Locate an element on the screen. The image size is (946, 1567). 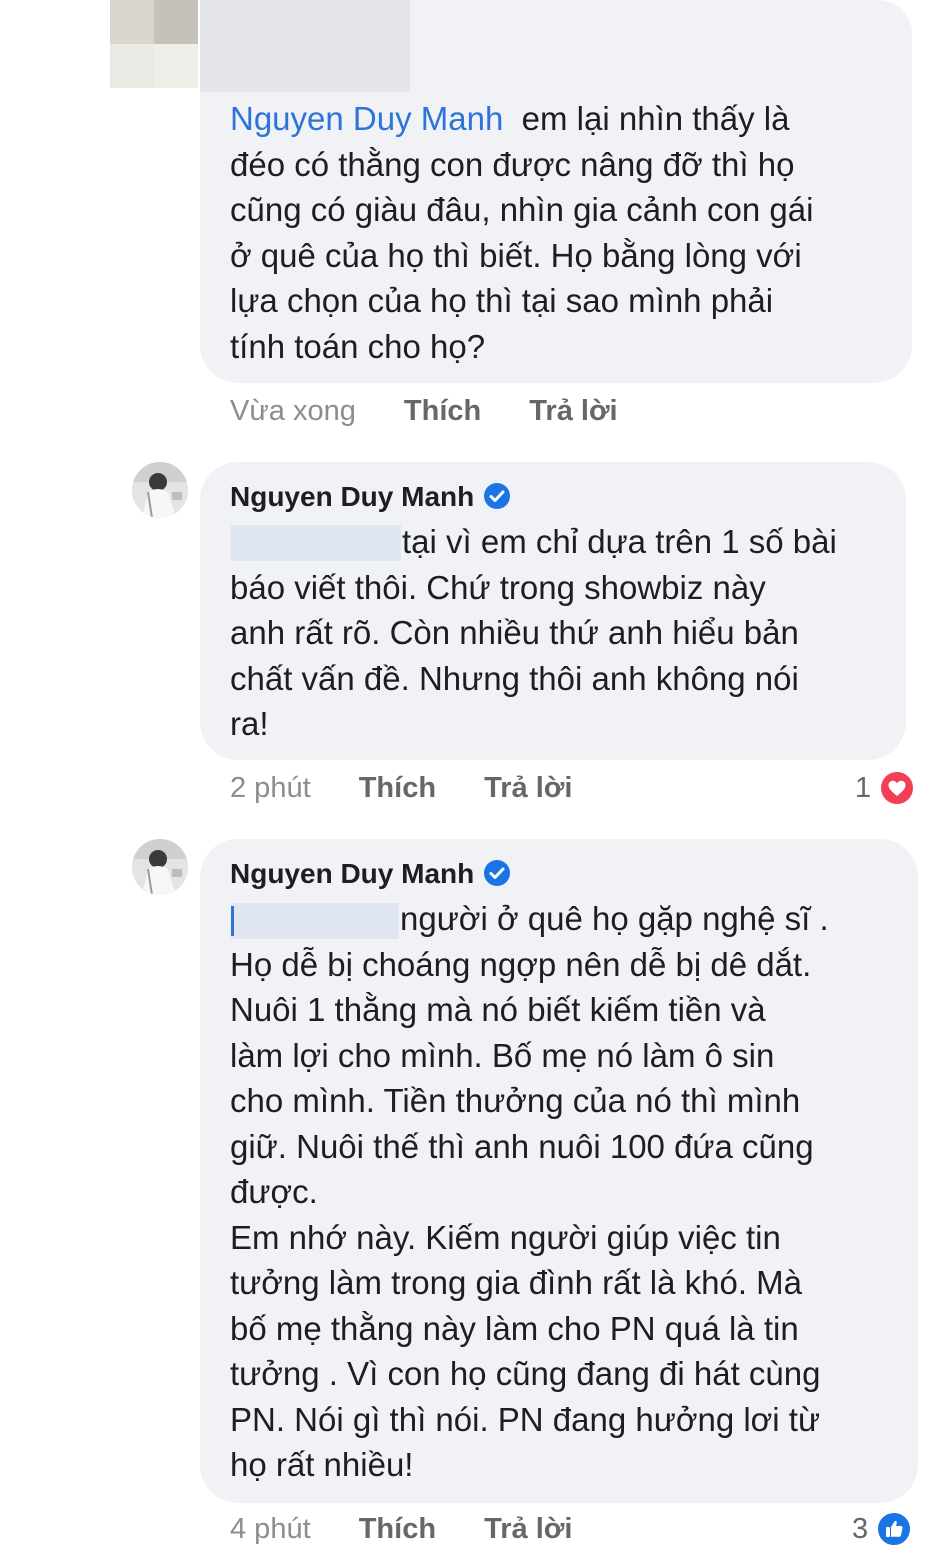
comment-meta: Vừa xong Thích Trả lời is located at coordinates (424, 411).